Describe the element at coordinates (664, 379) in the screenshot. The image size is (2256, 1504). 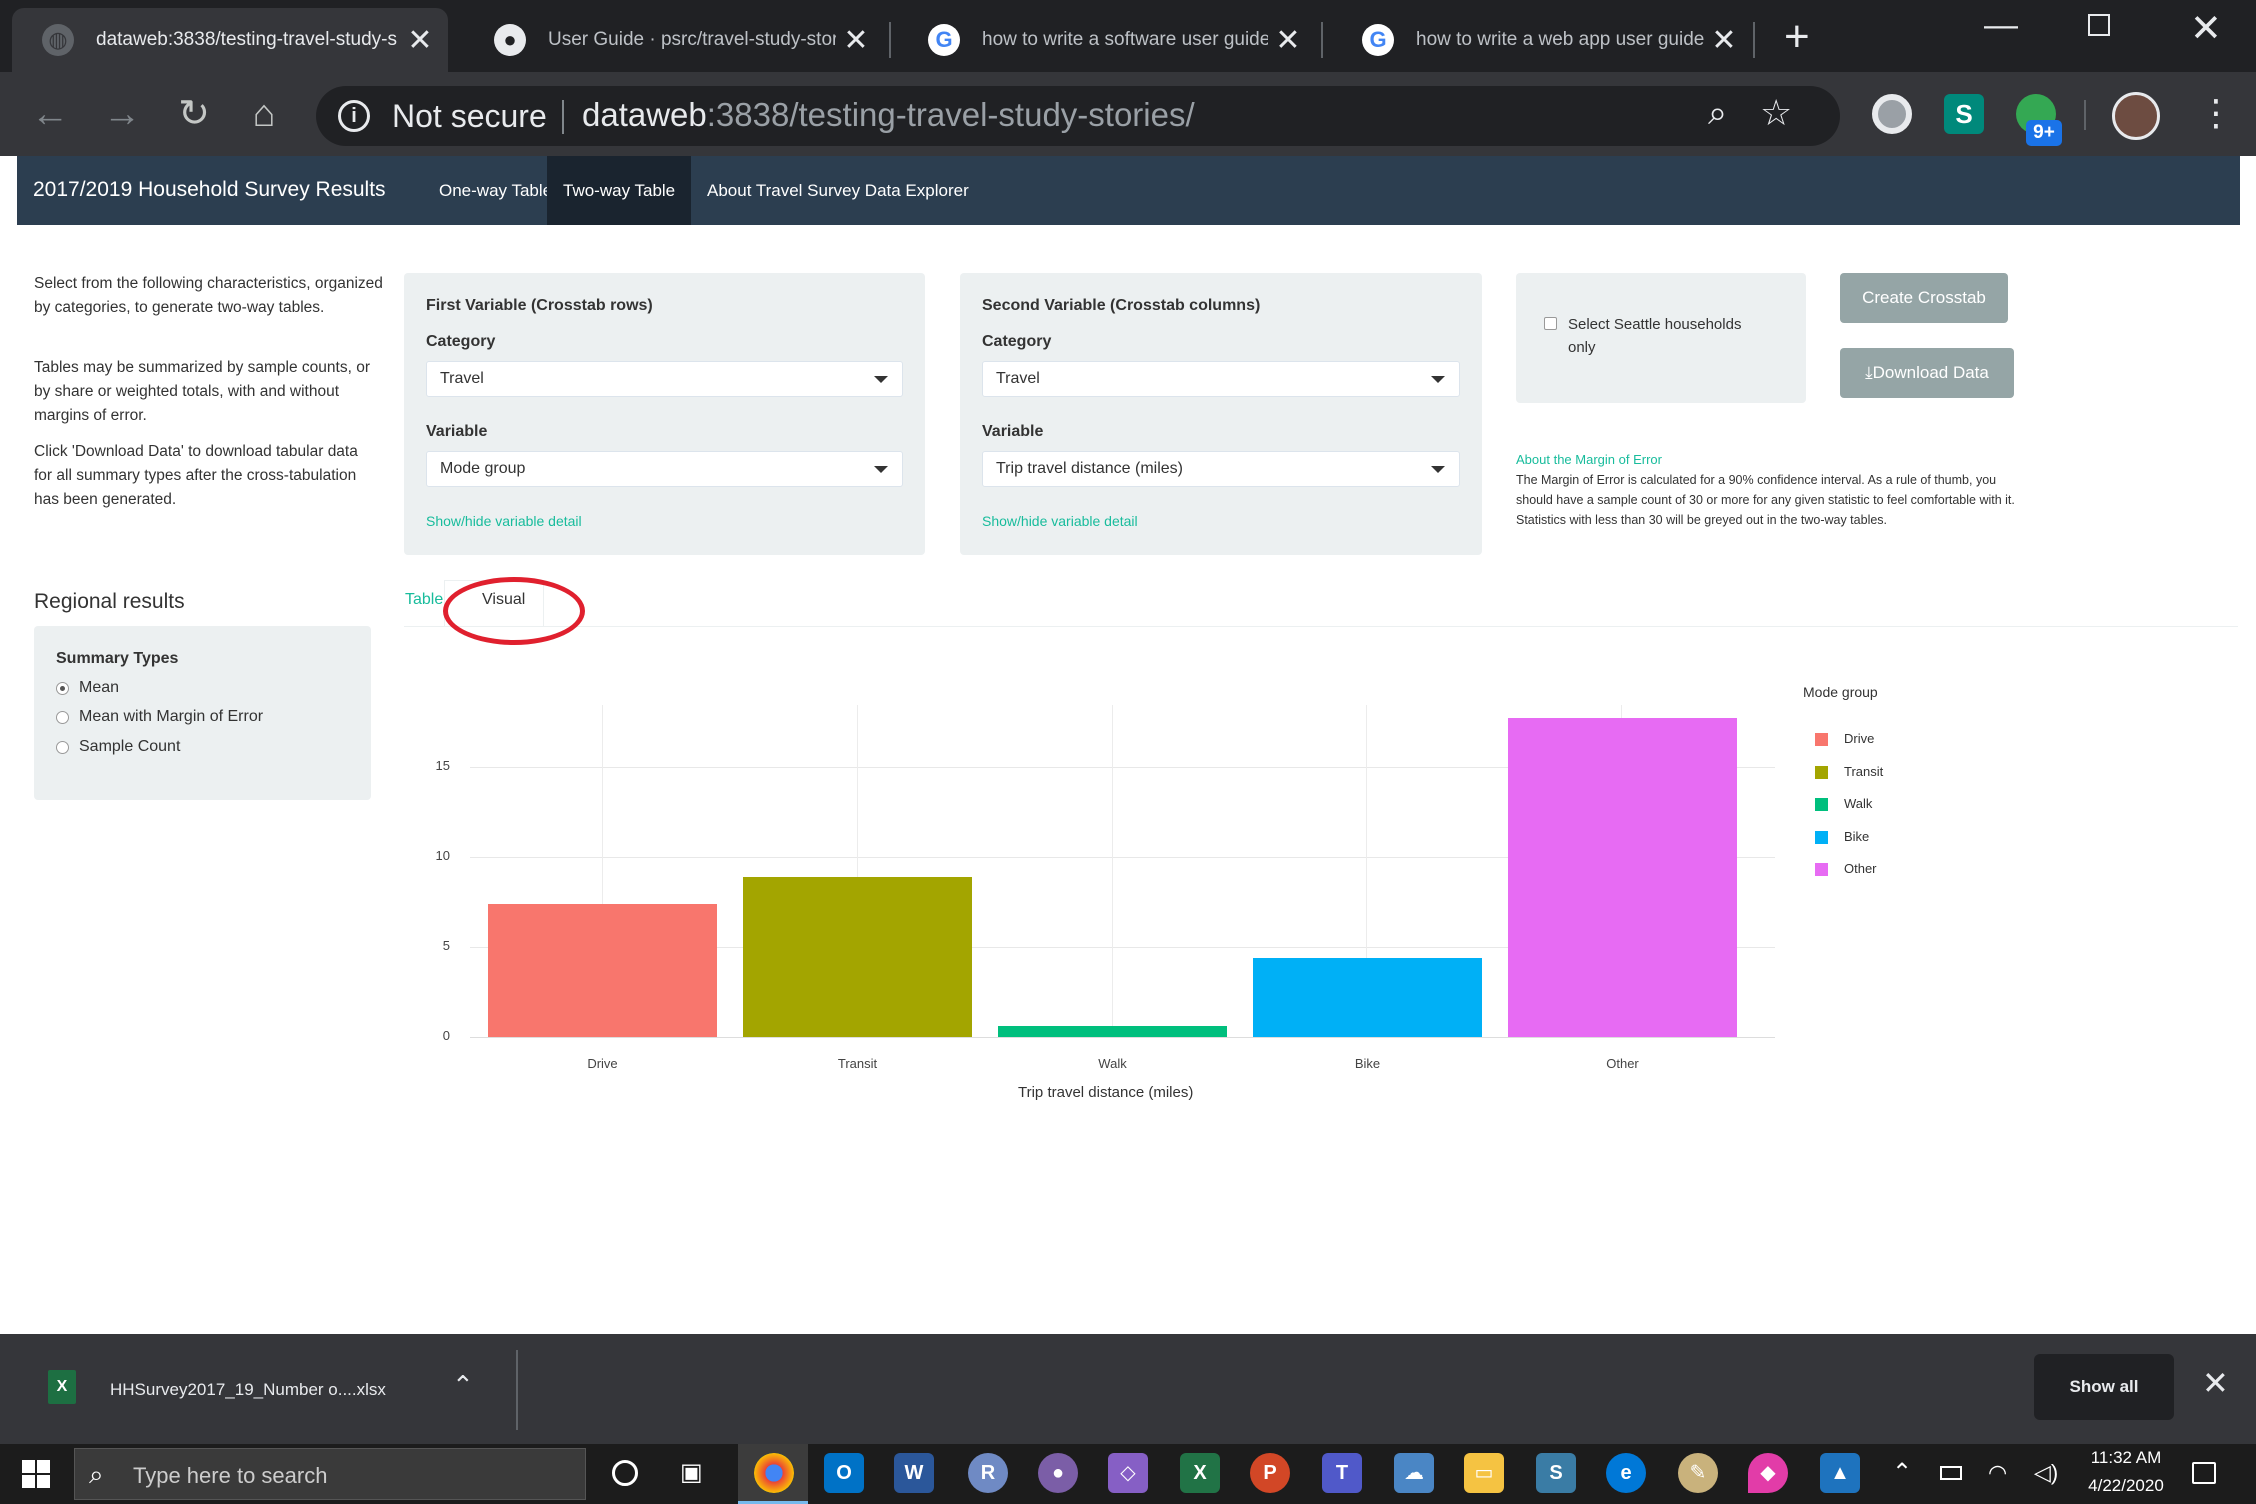
I see `first-category-select: Travel` at that location.